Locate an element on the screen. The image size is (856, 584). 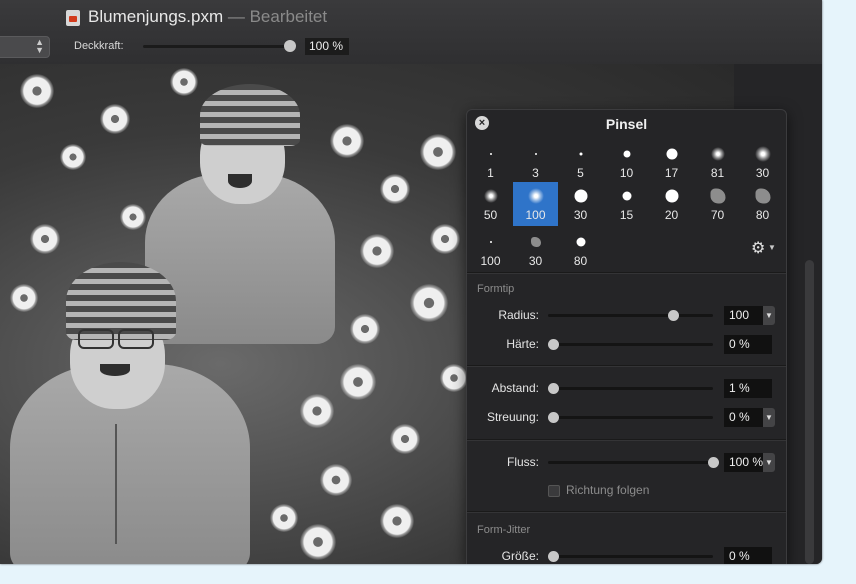
fluss-slider-track is located at coordinates (630, 462).